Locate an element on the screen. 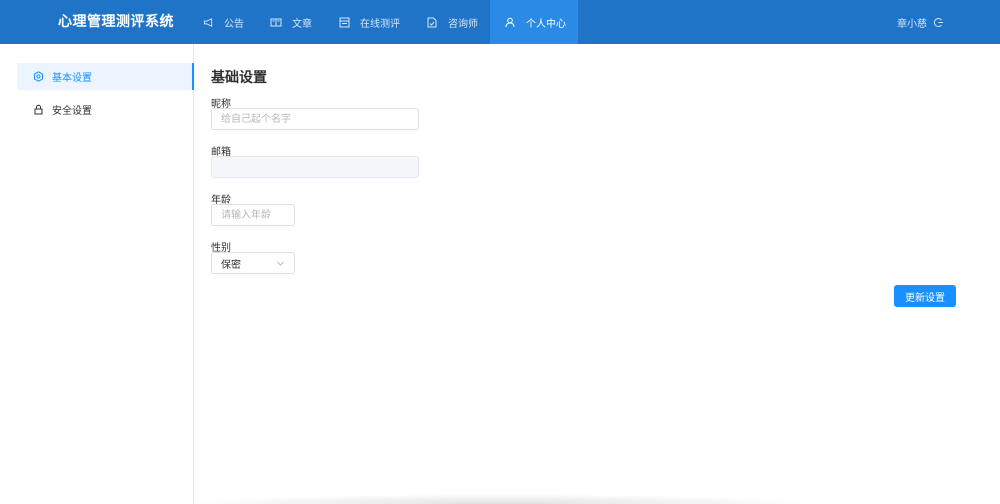 The height and width of the screenshot is (504, 1000). main-nav: 公告 文章 在线测评 咨询师 个人中心 is located at coordinates (383, 22).